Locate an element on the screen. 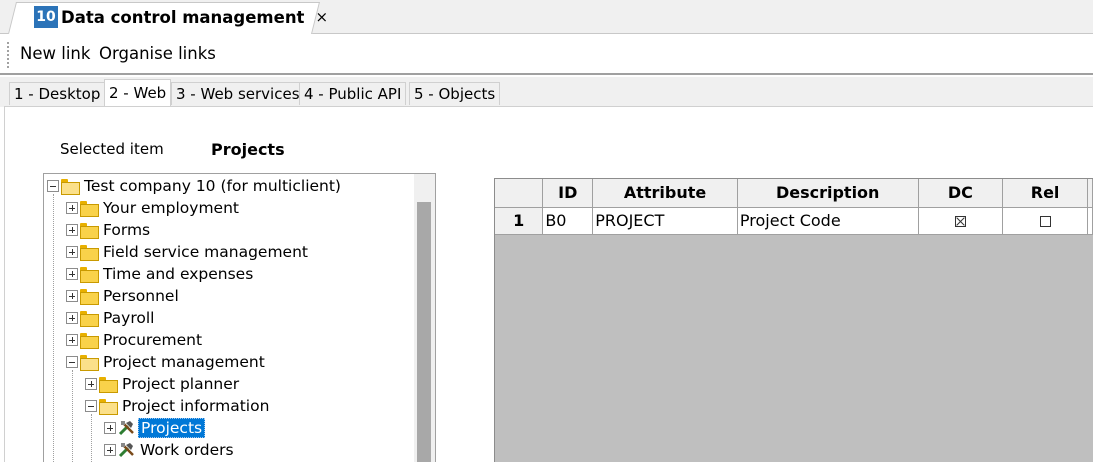 This screenshot has width=1093, height=462. new-link-button: New link is located at coordinates (55, 53).